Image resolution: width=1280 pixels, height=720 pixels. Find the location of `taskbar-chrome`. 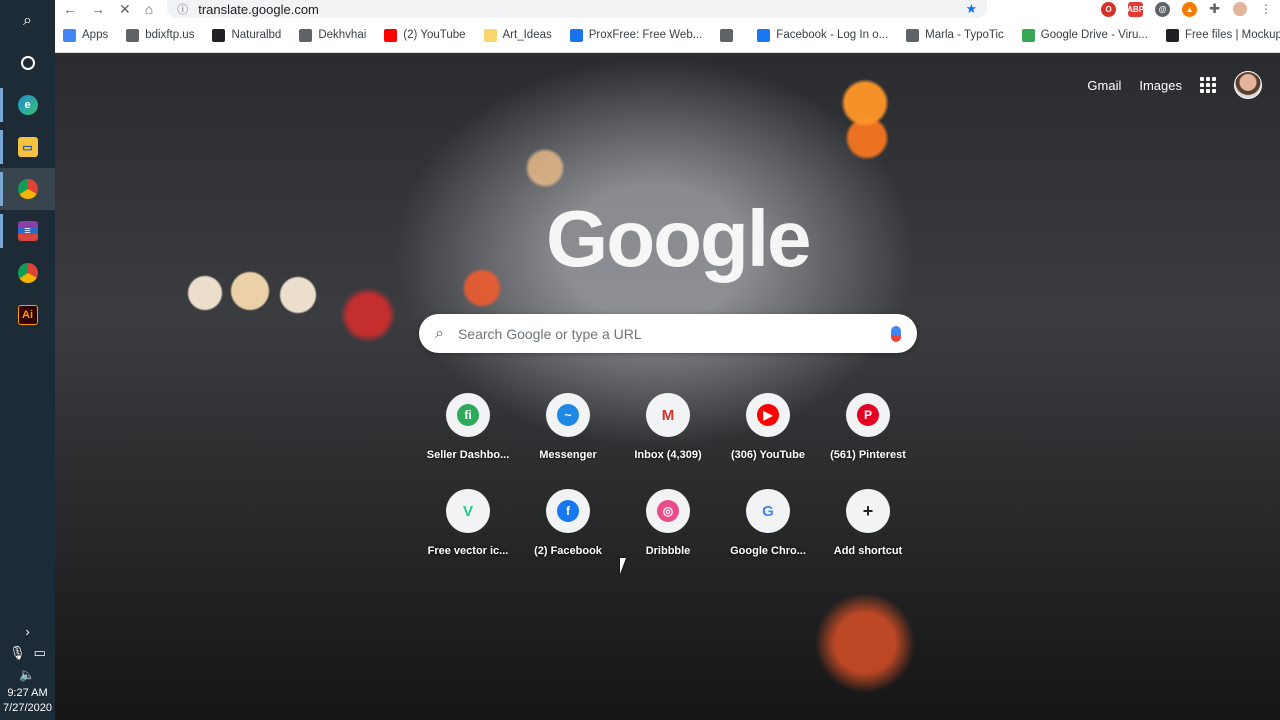

taskbar-chrome is located at coordinates (27, 273).